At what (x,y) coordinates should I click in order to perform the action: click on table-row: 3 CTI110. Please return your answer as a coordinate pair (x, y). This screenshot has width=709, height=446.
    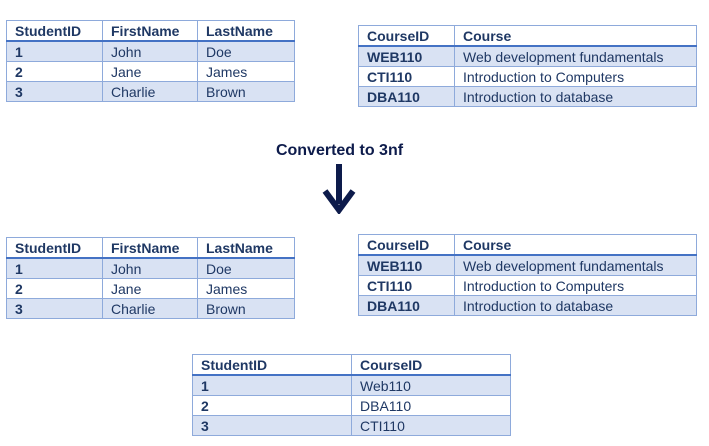
    Looking at the image, I should click on (351, 425).